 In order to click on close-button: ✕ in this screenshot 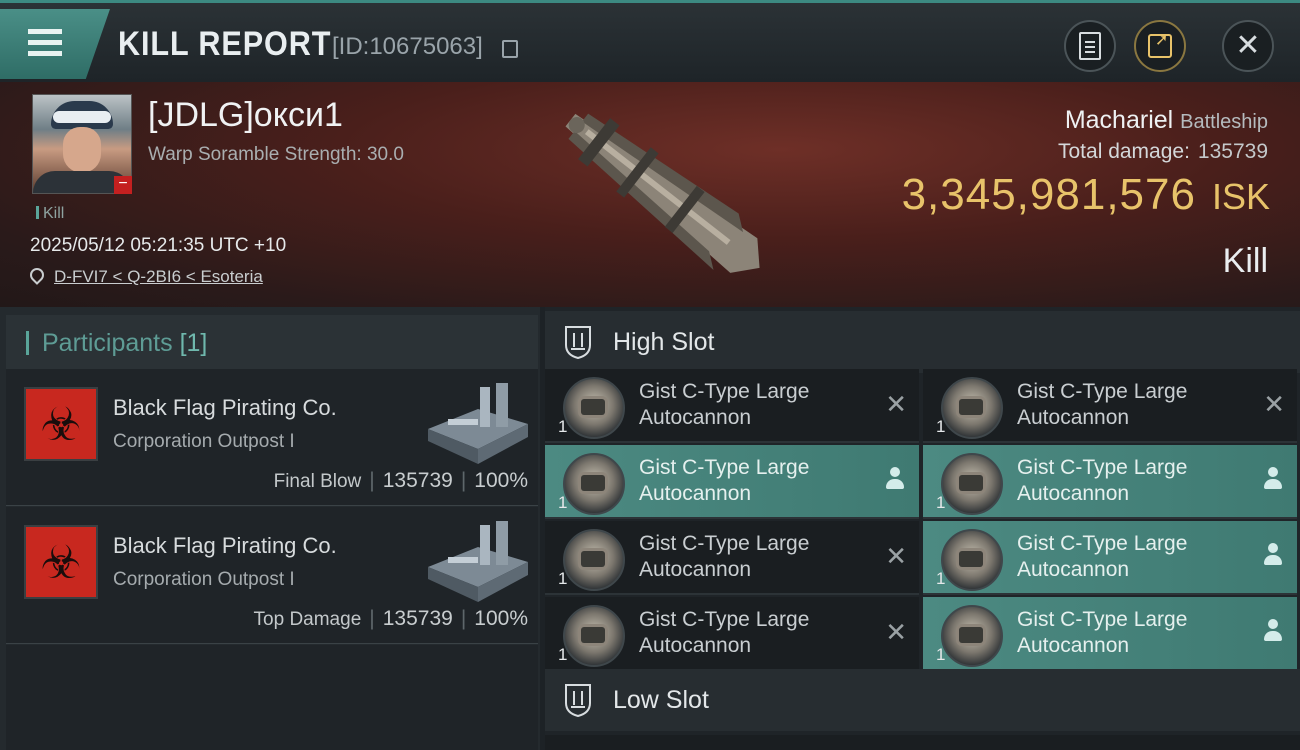, I will do `click(1248, 46)`.